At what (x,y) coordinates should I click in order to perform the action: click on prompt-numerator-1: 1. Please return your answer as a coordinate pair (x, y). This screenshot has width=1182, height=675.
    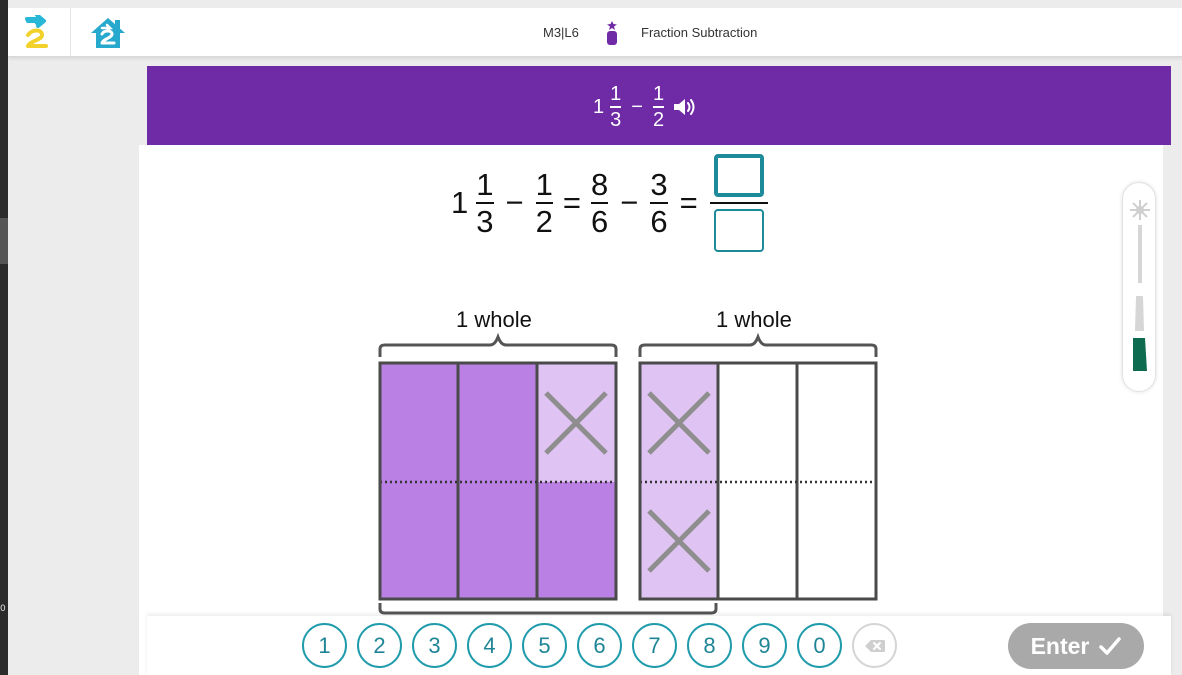
    Looking at the image, I should click on (616, 94).